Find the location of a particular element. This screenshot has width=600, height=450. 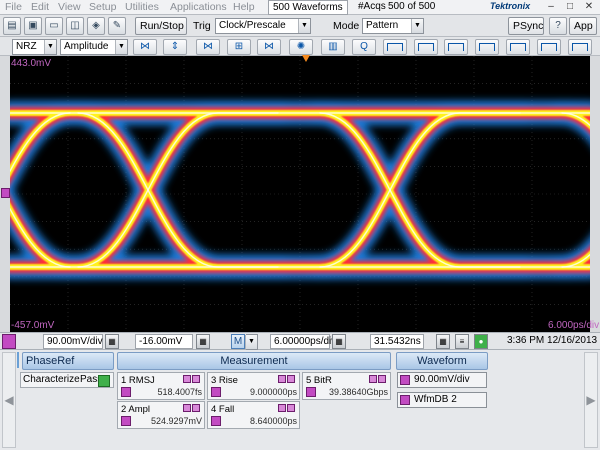

print-icon: ▤ is located at coordinates (12, 26).